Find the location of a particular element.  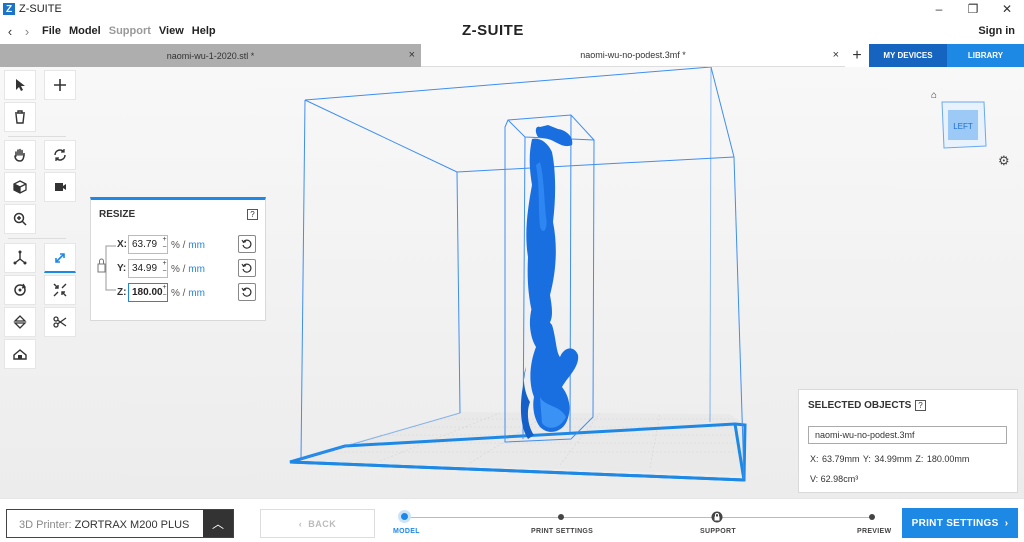

select-tool-button is located at coordinates (20, 85).